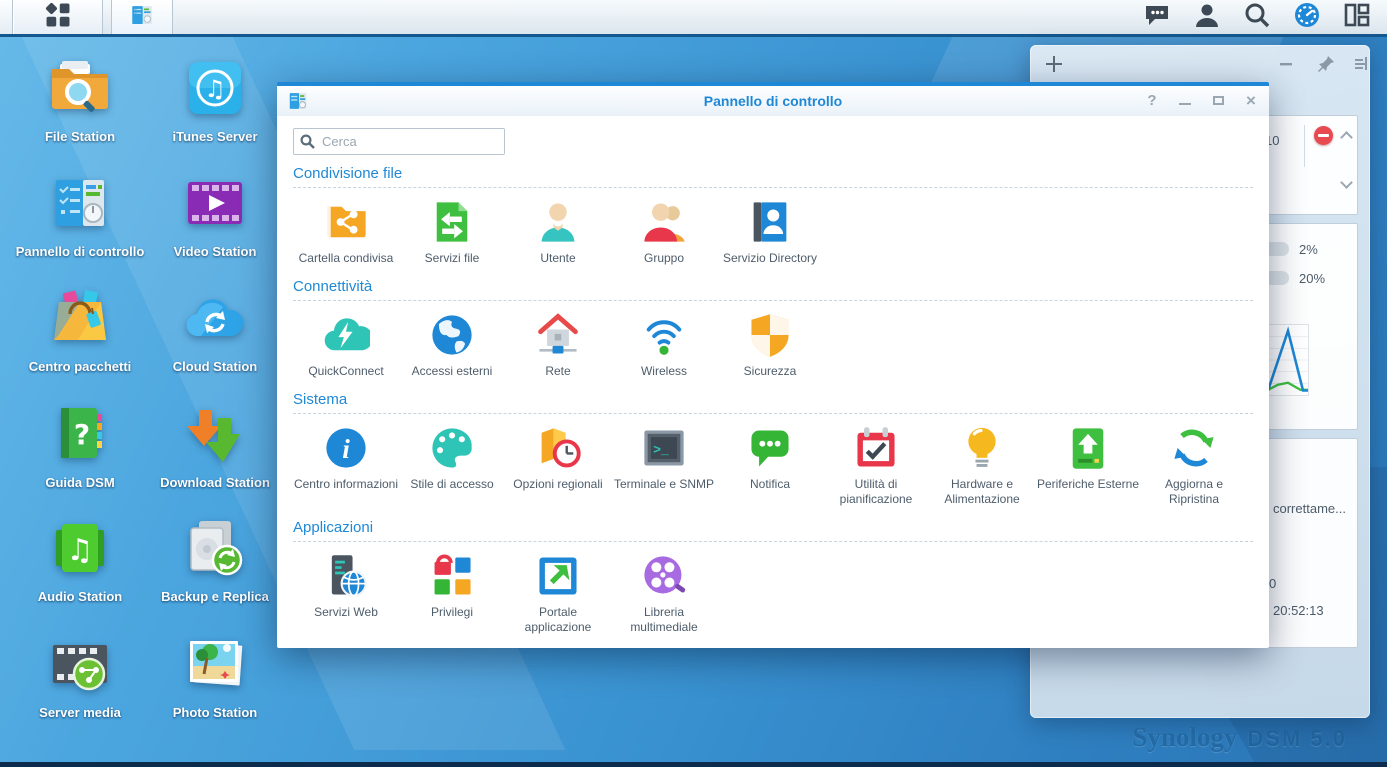  I want to click on desktop-icon-cloud-station: Cloud Station, so click(215, 330).